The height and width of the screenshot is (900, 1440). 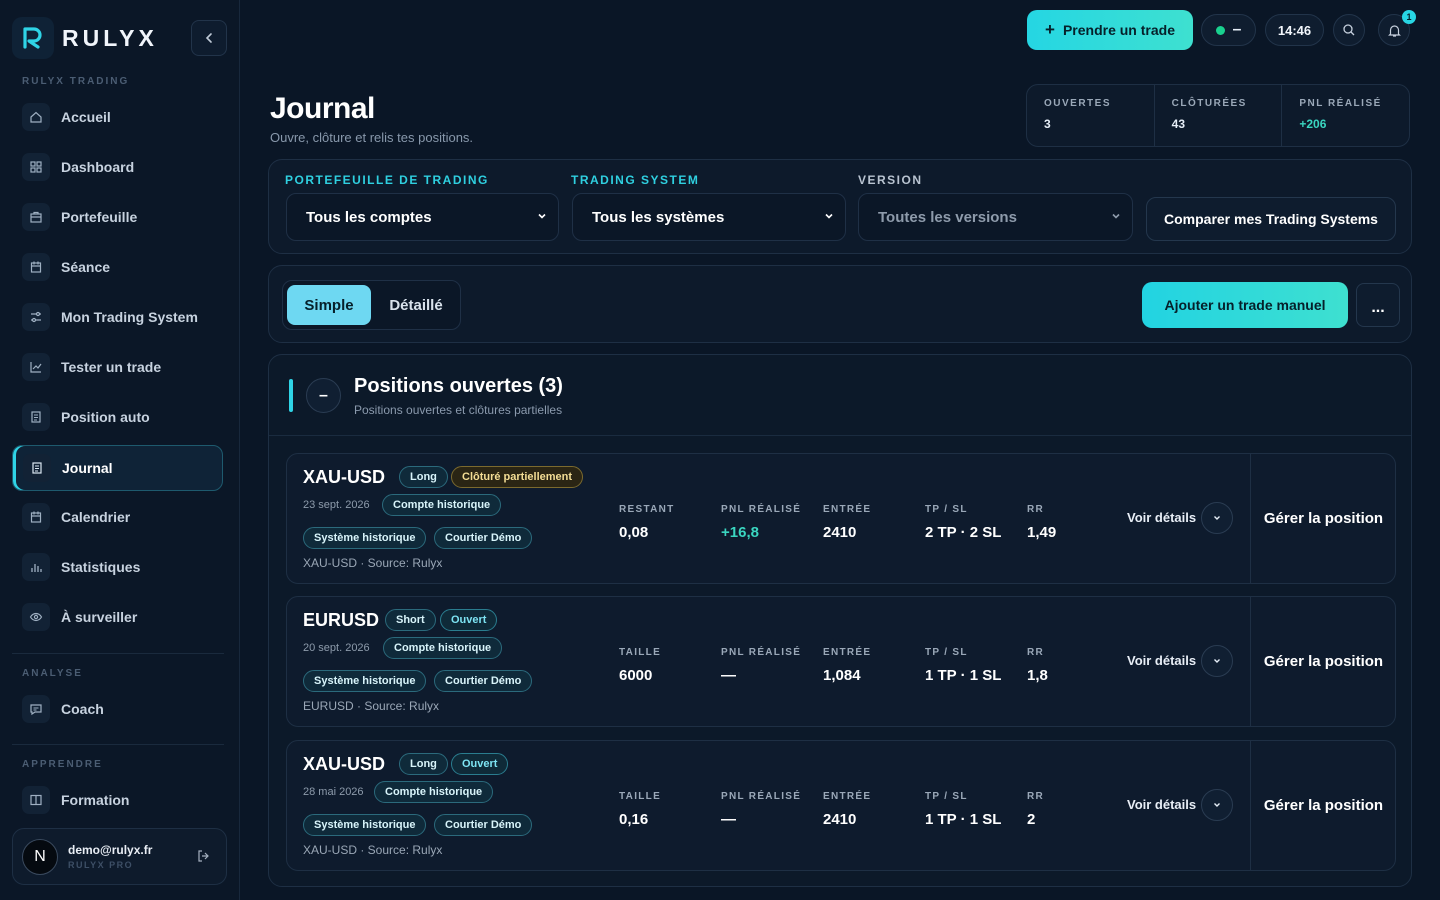 I want to click on collapse-sidebar-button, so click(x=209, y=38).